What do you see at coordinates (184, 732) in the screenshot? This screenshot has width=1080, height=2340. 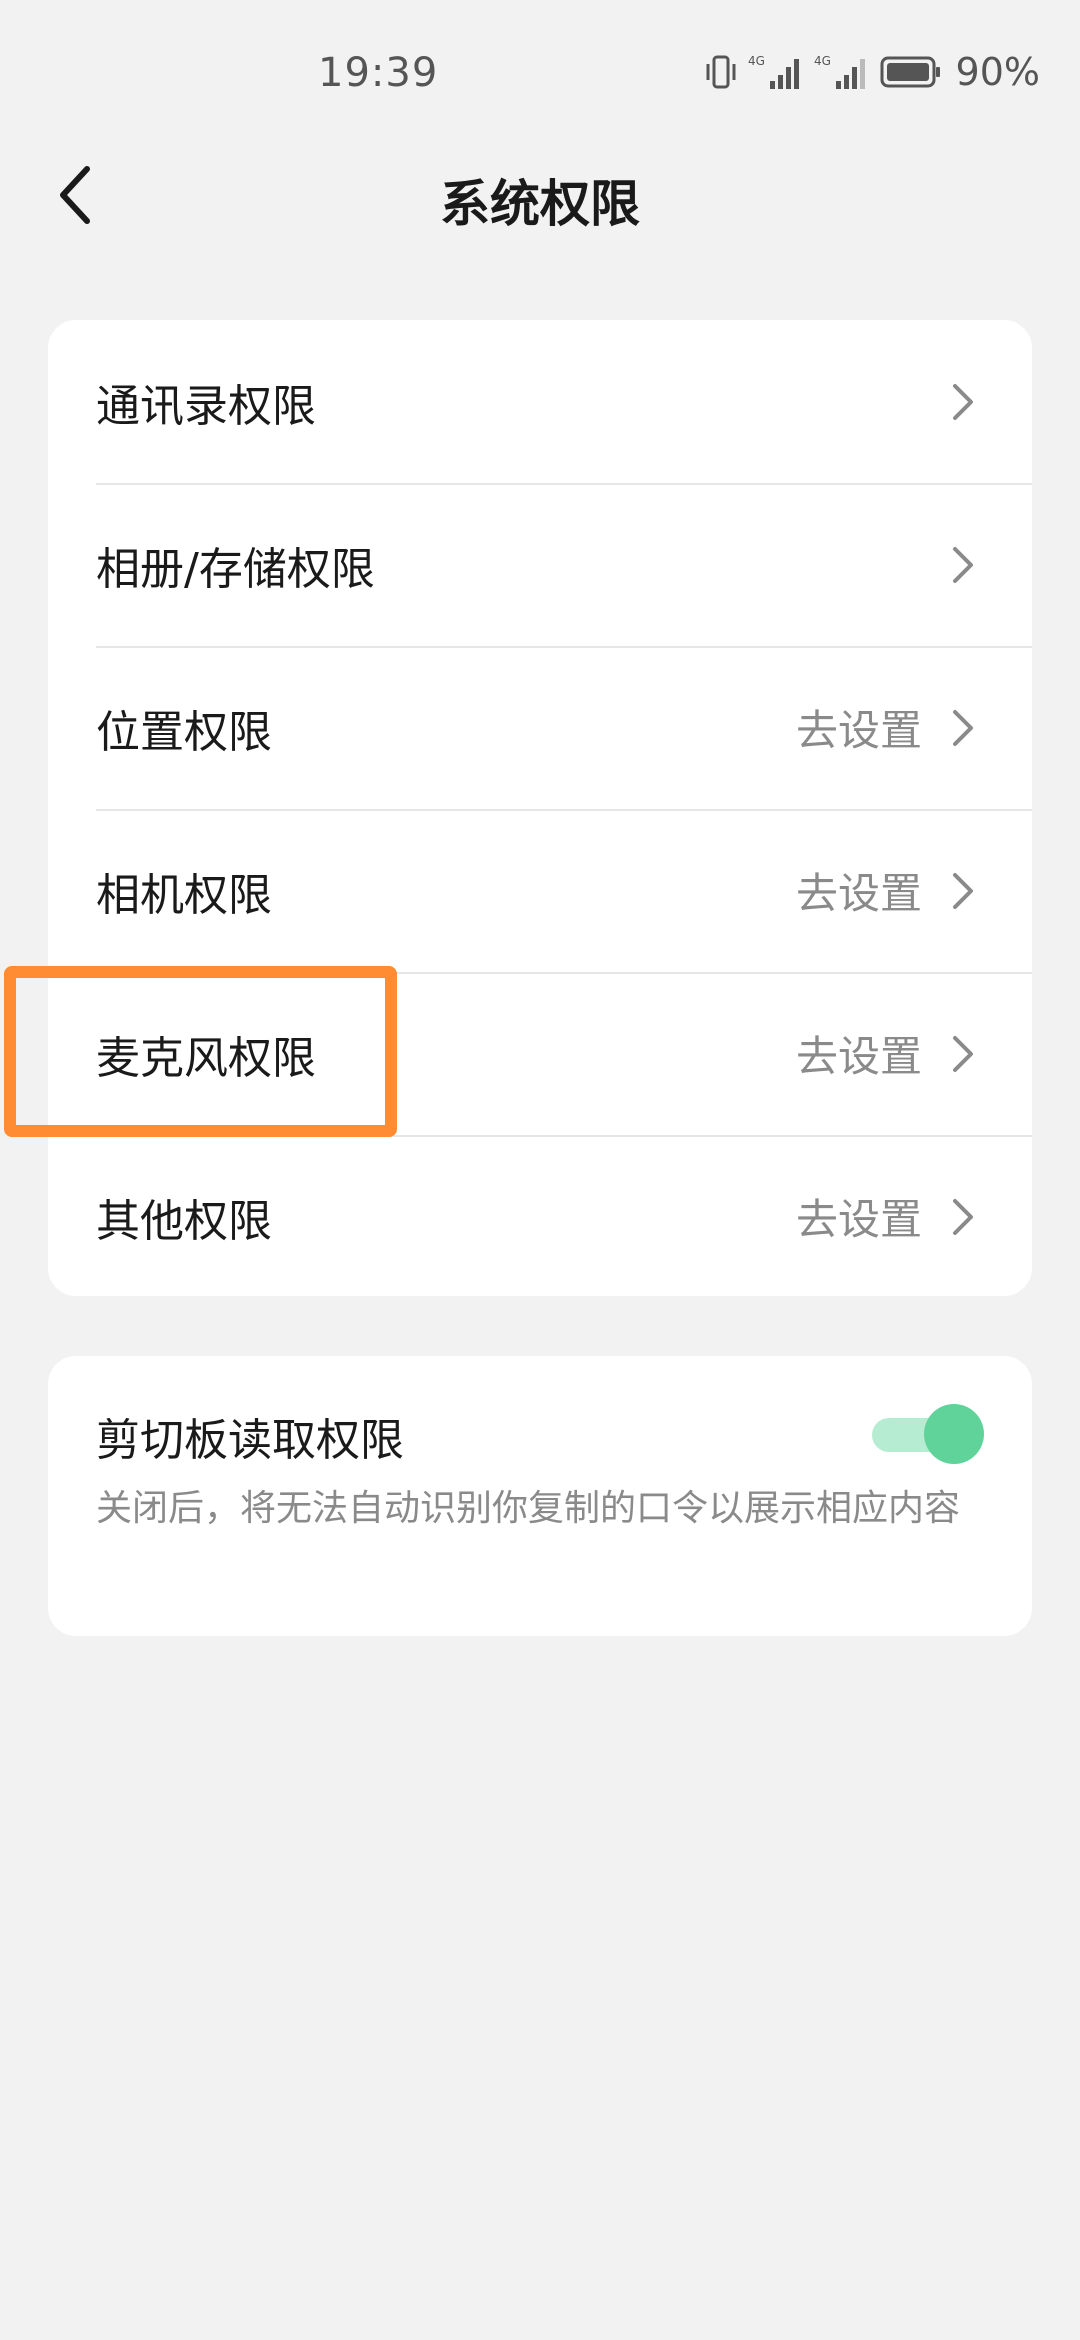 I see `permission-label: 位置权限` at bounding box center [184, 732].